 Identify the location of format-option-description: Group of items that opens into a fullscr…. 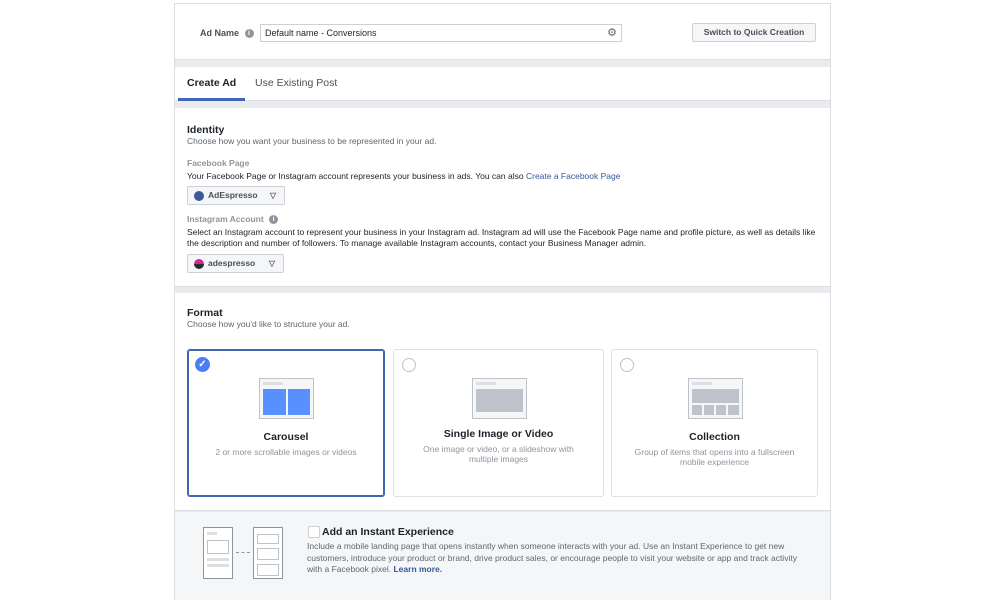
(714, 457).